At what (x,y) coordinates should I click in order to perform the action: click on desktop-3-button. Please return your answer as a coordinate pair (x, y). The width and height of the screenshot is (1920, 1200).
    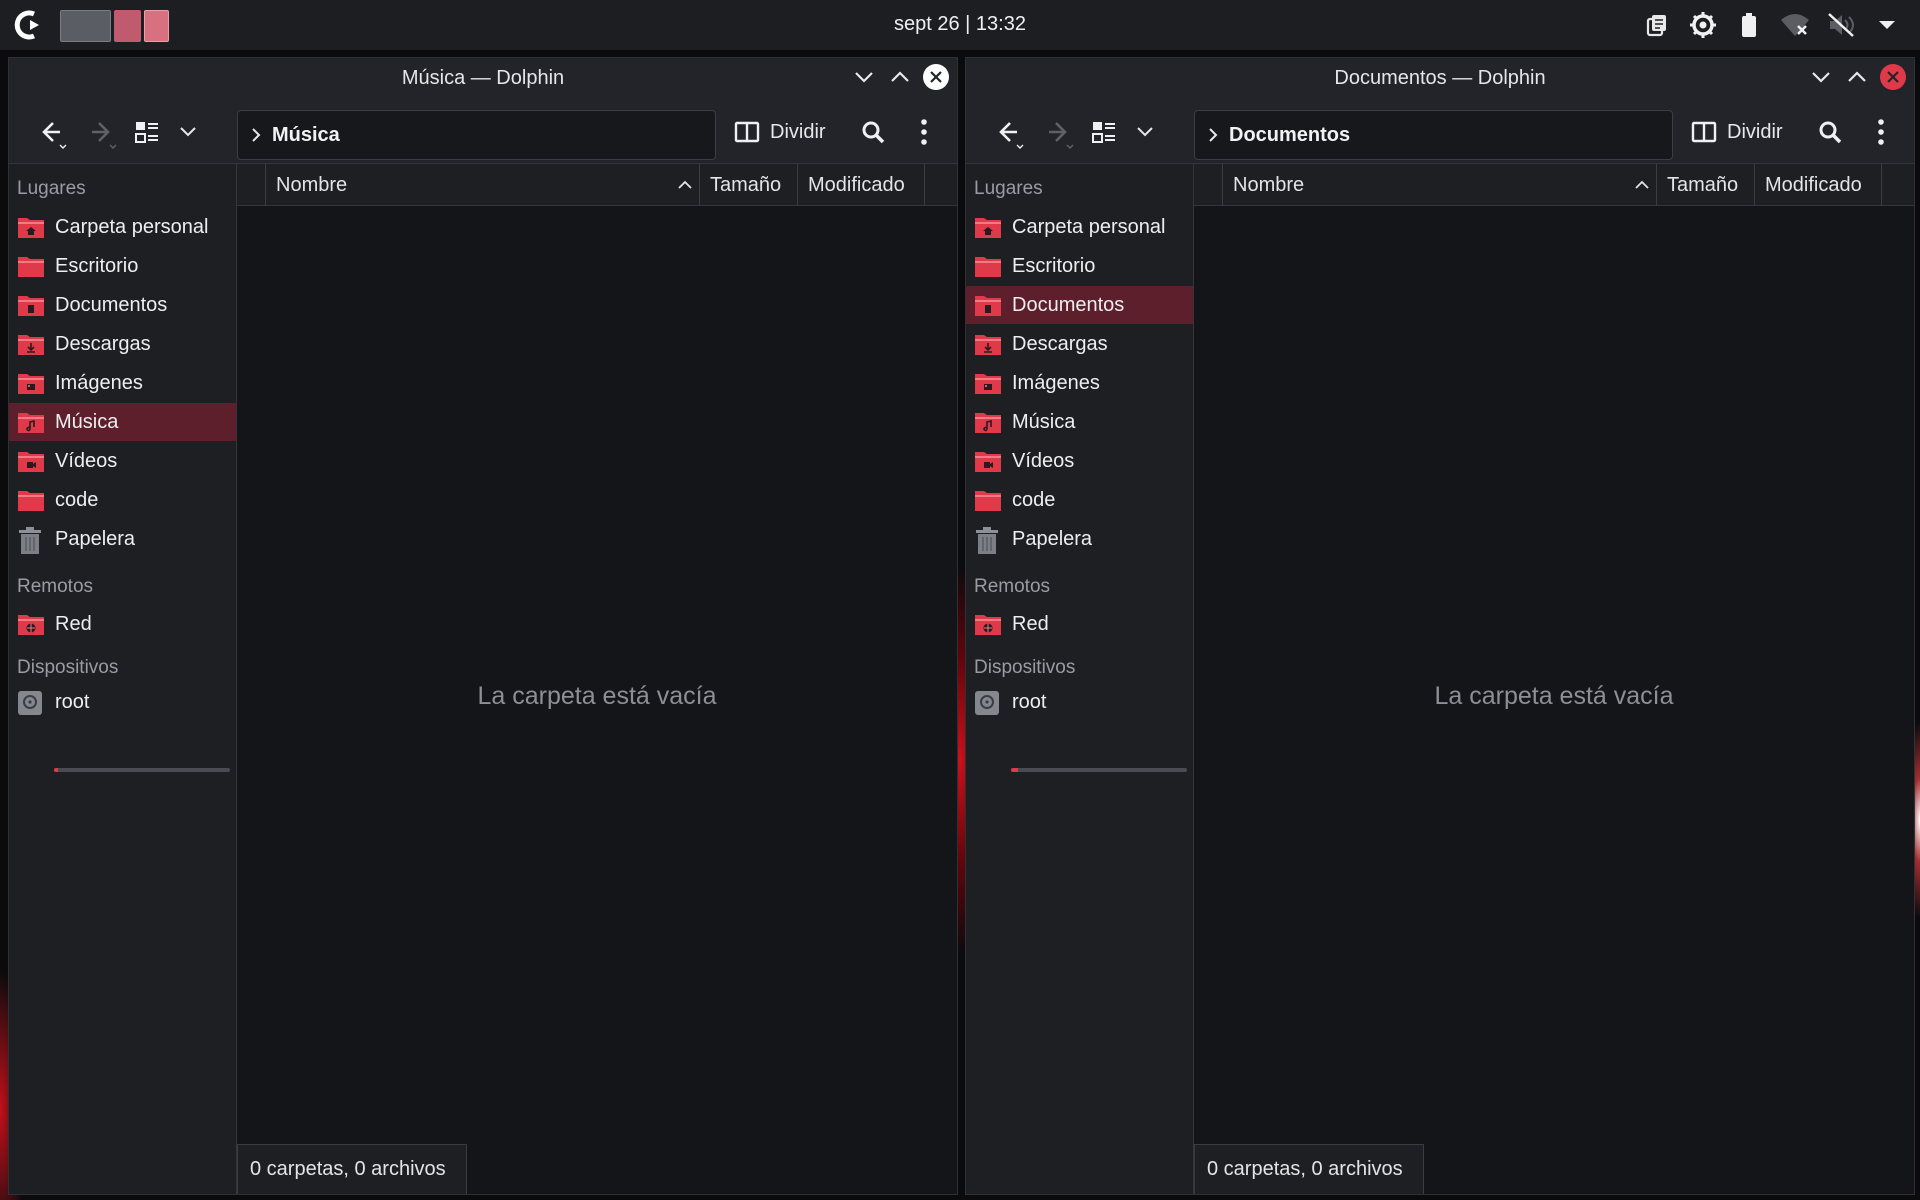
    Looking at the image, I should click on (156, 26).